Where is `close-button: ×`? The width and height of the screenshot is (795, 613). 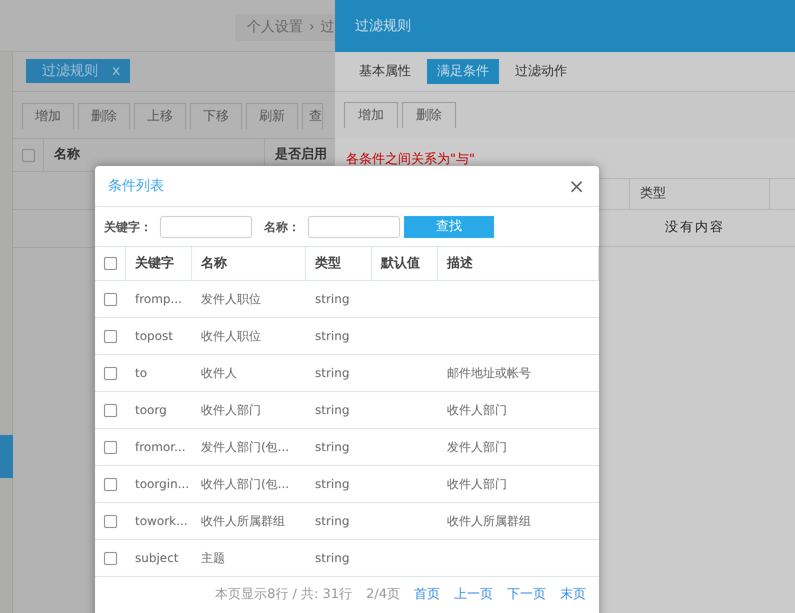
close-button: × is located at coordinates (576, 186).